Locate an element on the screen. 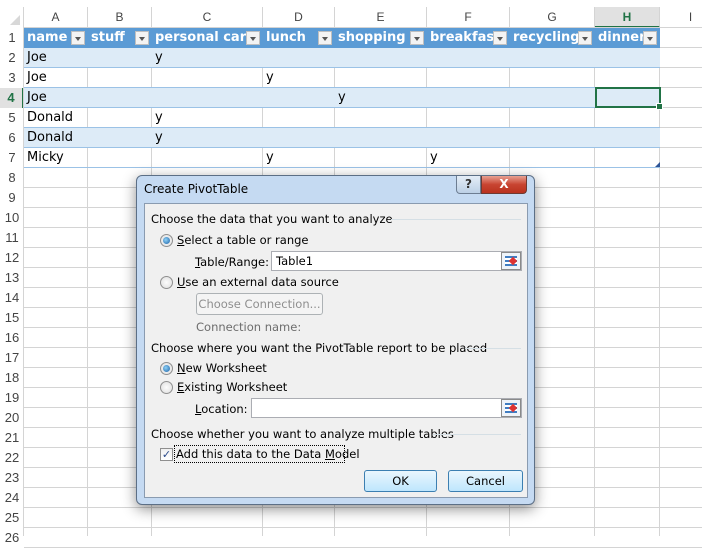 This screenshot has width=702, height=548. row-header-23: 23 is located at coordinates (12, 478).